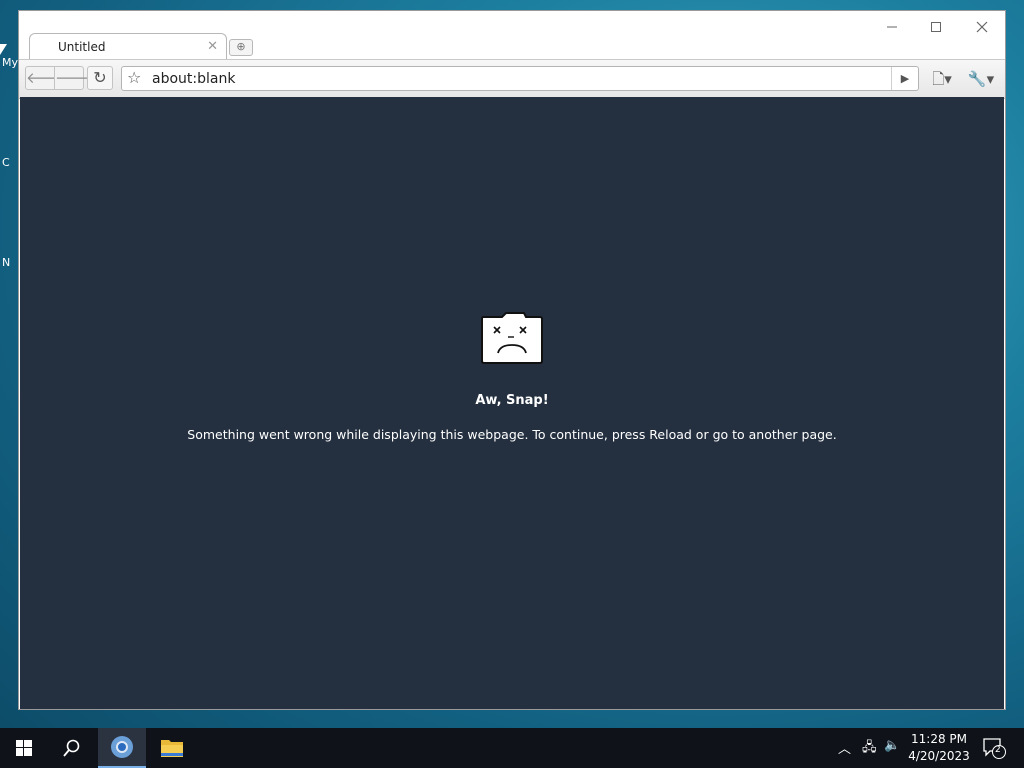 This screenshot has width=1024, height=768. I want to click on tab-close-icon: ✕, so click(212, 46).